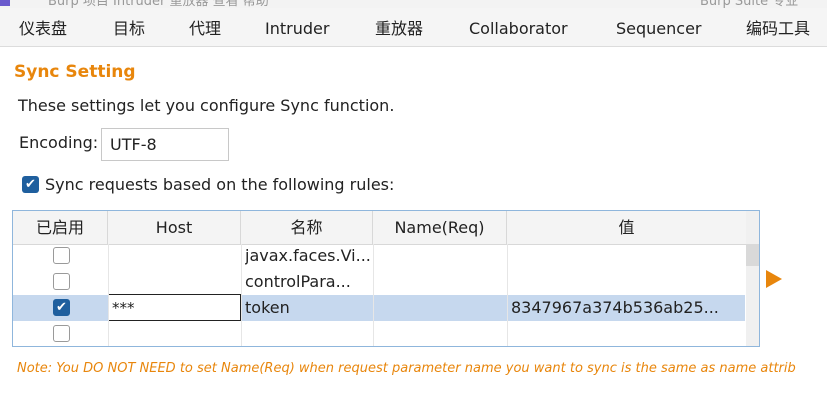  Describe the element at coordinates (308, 333) in the screenshot. I see `row-name-cell` at that location.